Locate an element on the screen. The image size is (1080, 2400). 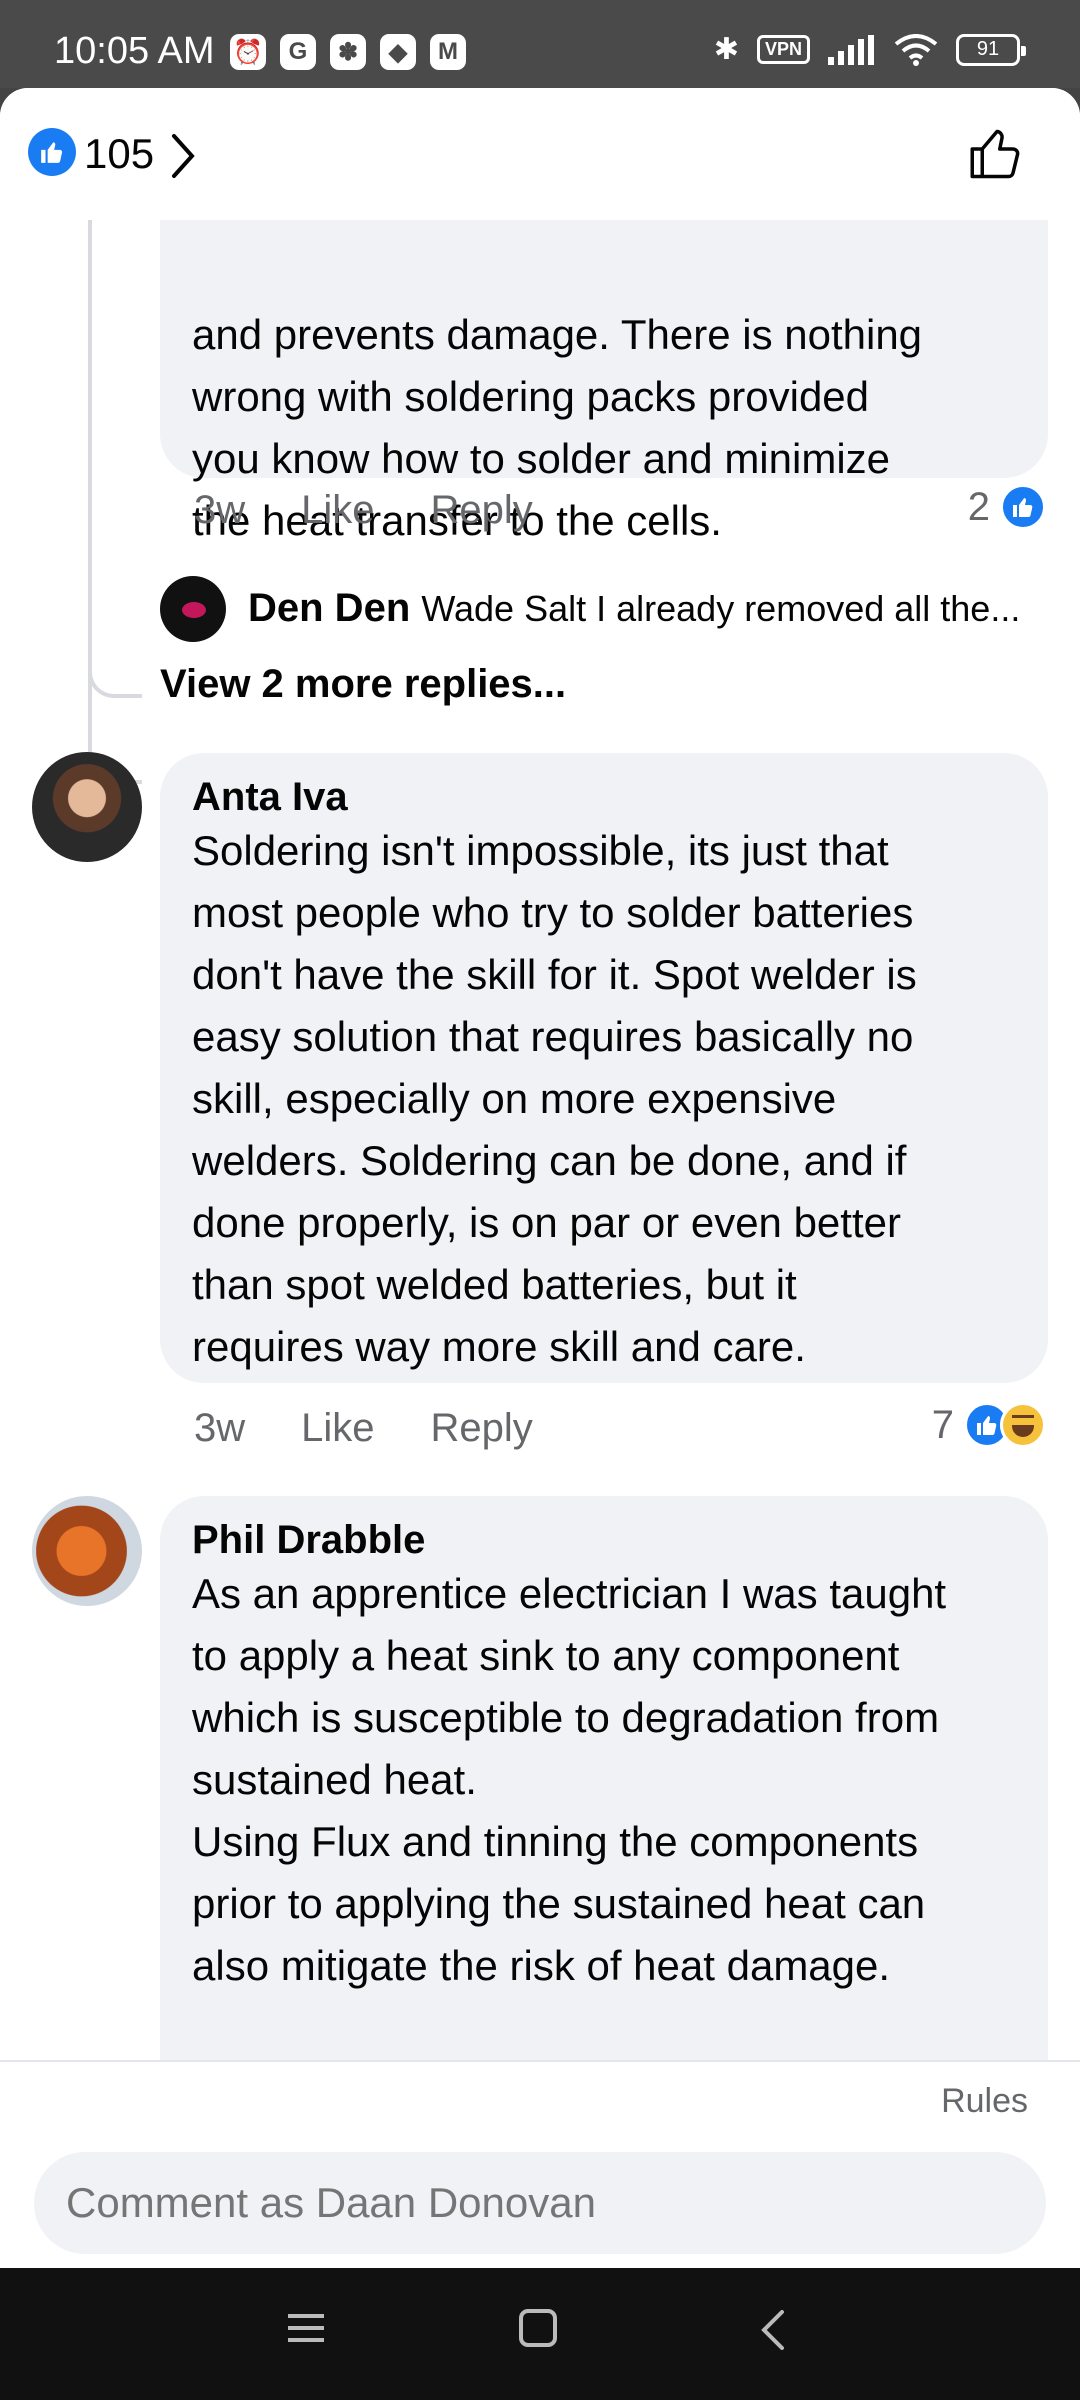
vpn-icon: VPN is located at coordinates (783, 49).